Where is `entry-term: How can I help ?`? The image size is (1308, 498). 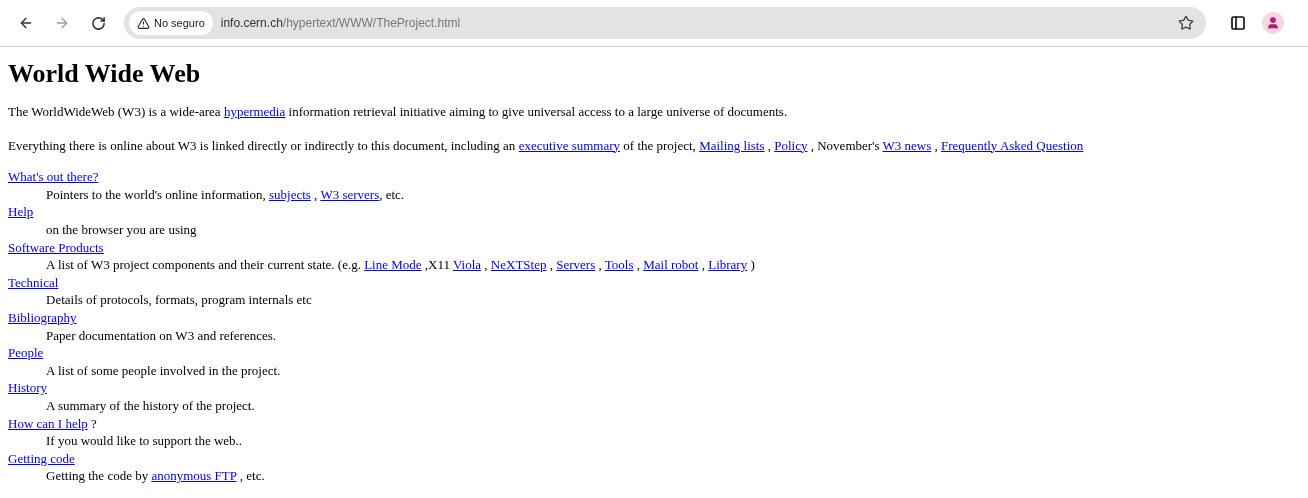 entry-term: How can I help ? is located at coordinates (52, 423).